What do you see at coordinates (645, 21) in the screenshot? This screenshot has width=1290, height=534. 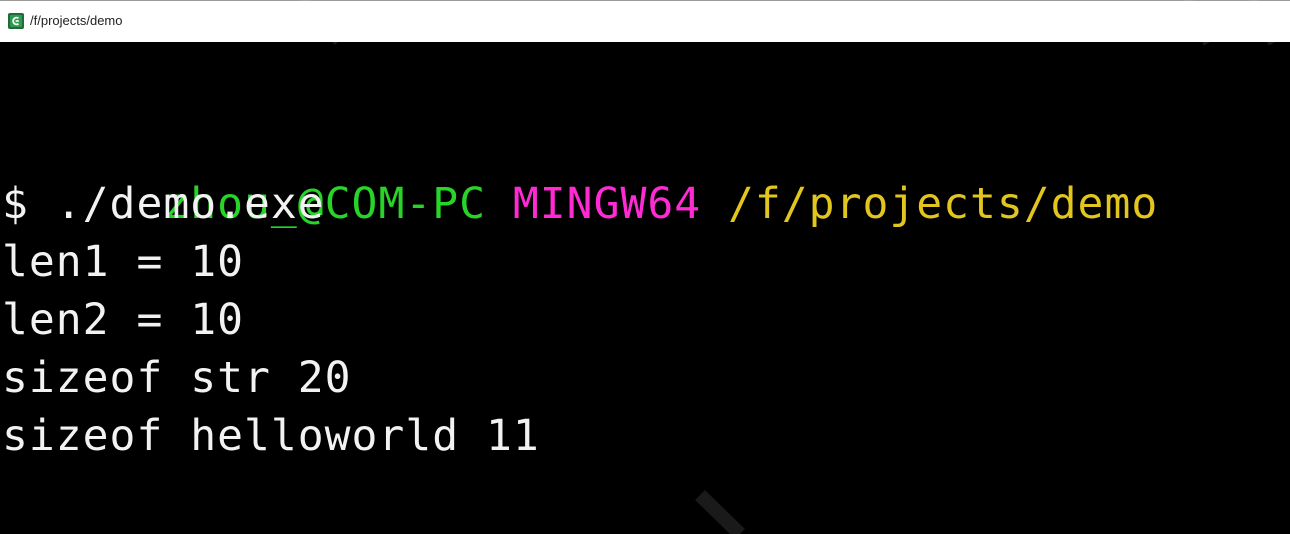 I see `title-bar: /f/projects/demo` at bounding box center [645, 21].